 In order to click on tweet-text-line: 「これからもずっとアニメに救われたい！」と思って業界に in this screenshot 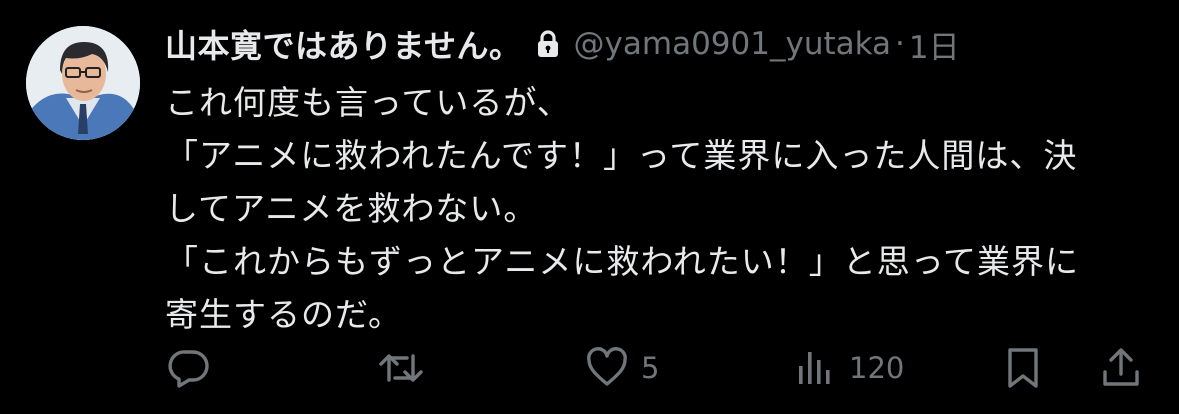, I will do `click(622, 261)`.